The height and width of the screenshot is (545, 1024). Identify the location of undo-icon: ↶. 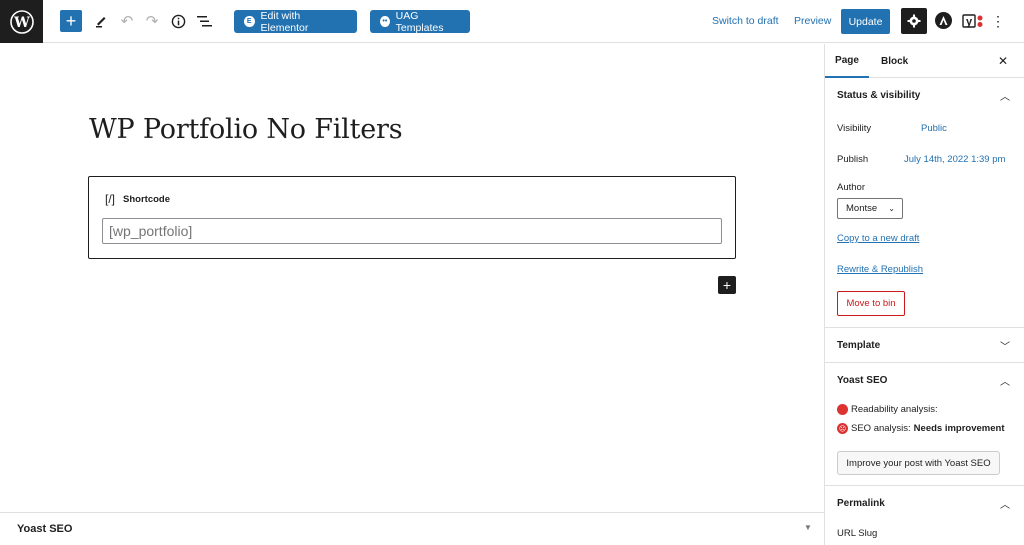
(127, 21).